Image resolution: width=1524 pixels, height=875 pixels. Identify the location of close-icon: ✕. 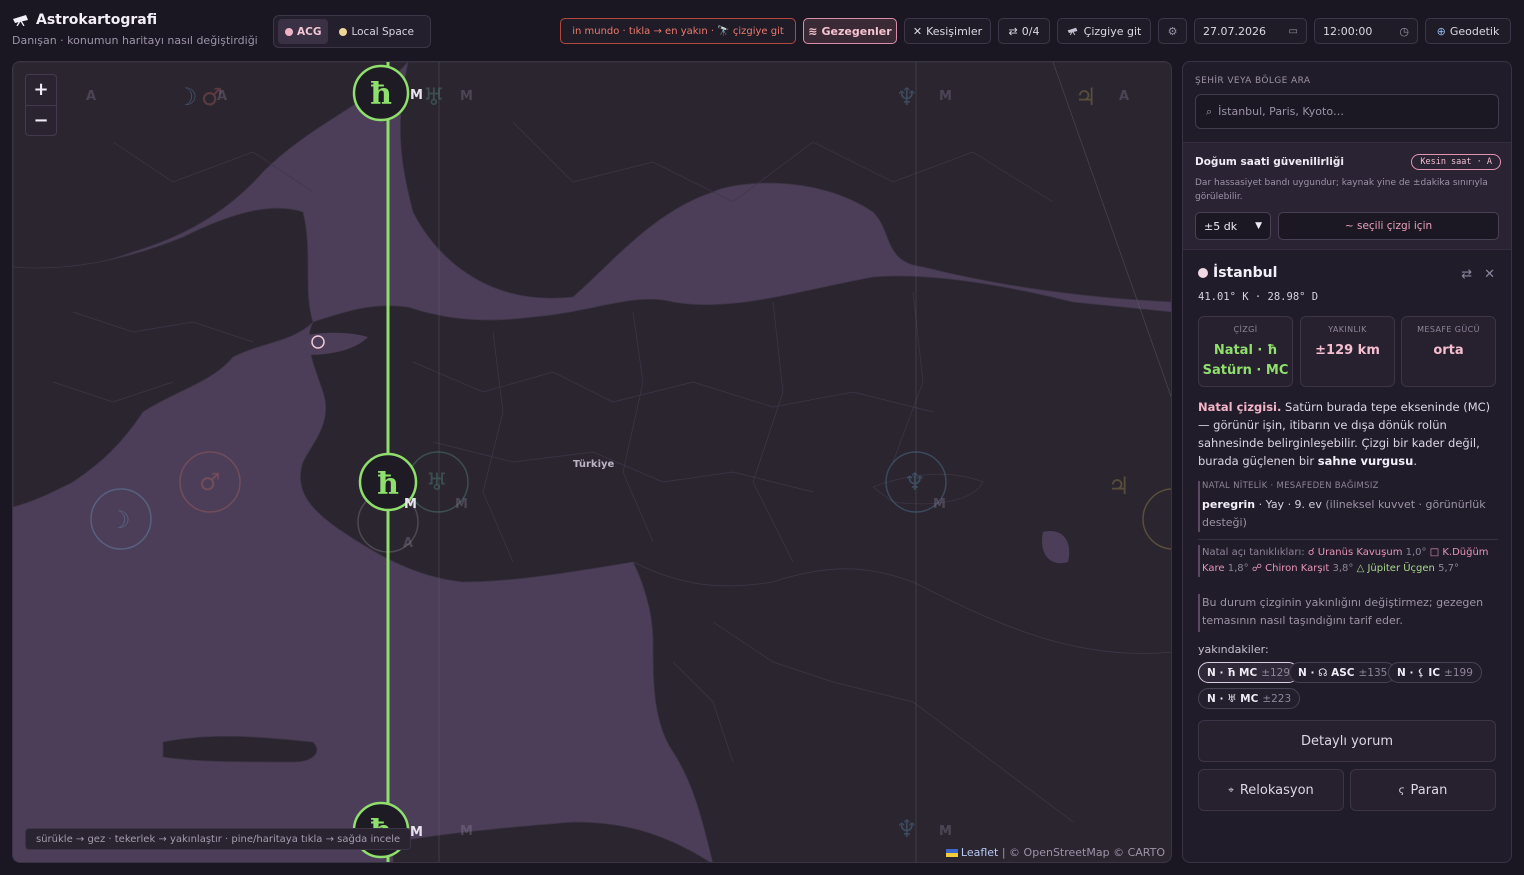
(1489, 274).